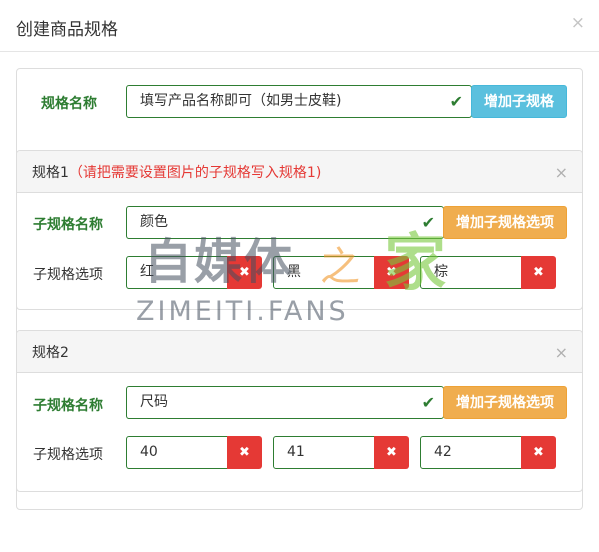  Describe the element at coordinates (67, 30) in the screenshot. I see `modal-title: 创建商品规格` at that location.